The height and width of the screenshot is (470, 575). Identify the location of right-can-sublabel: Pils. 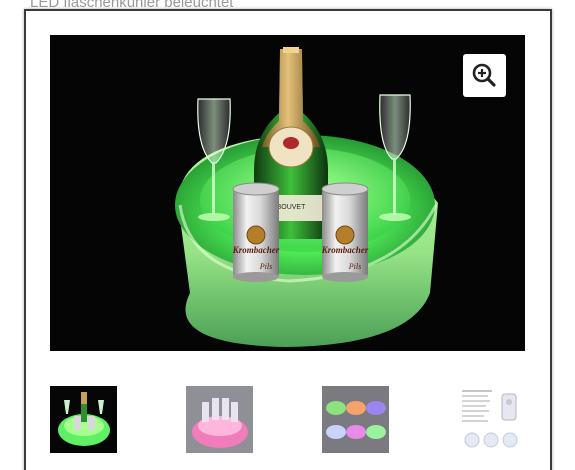
(354, 266).